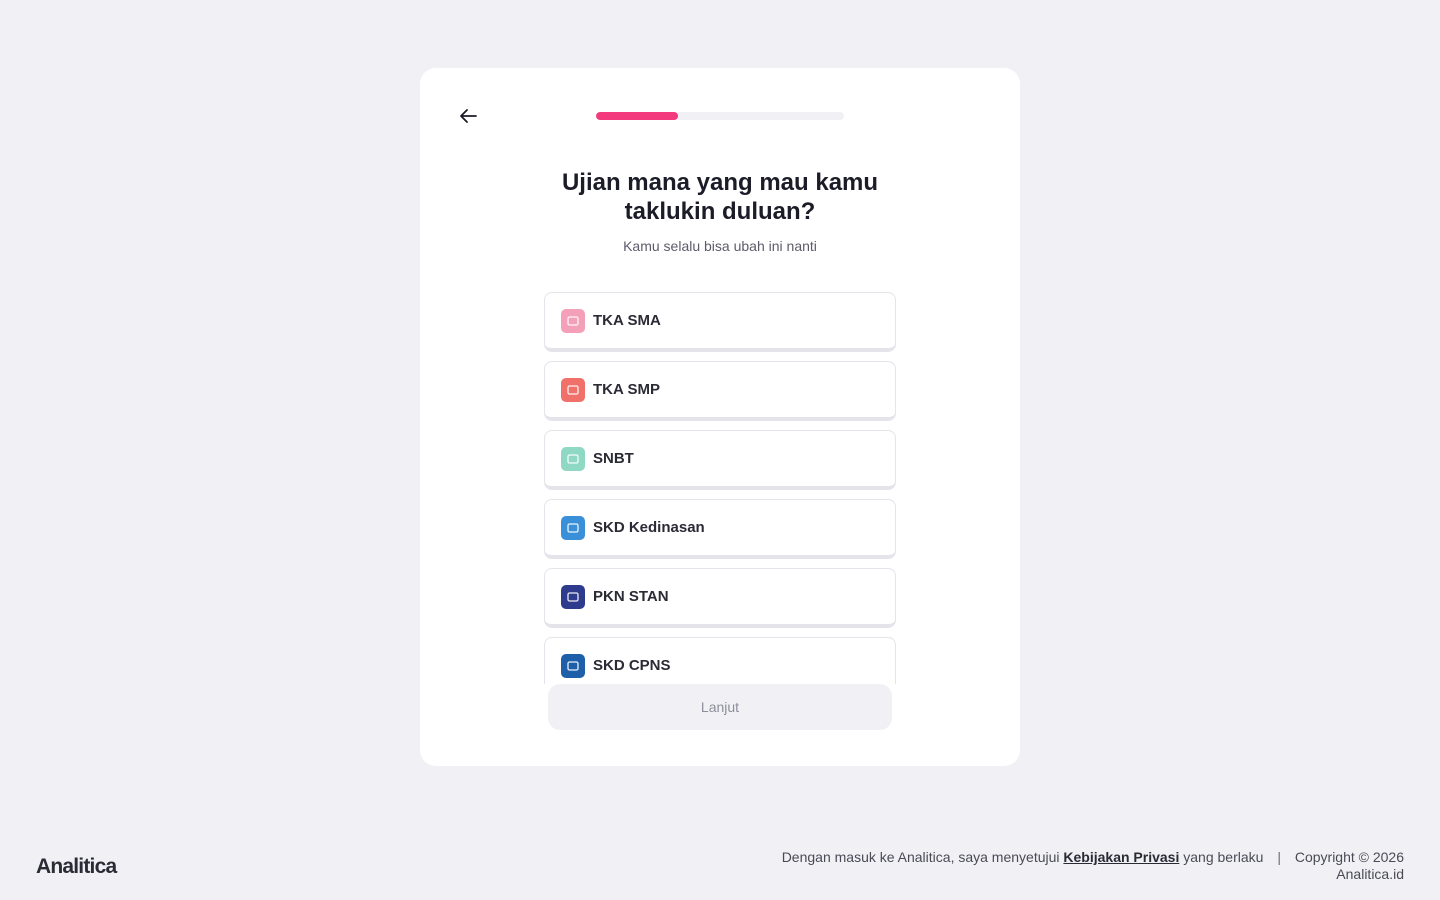 Image resolution: width=1440 pixels, height=900 pixels. What do you see at coordinates (720, 391) in the screenshot?
I see `exam-option: TKA SMP` at bounding box center [720, 391].